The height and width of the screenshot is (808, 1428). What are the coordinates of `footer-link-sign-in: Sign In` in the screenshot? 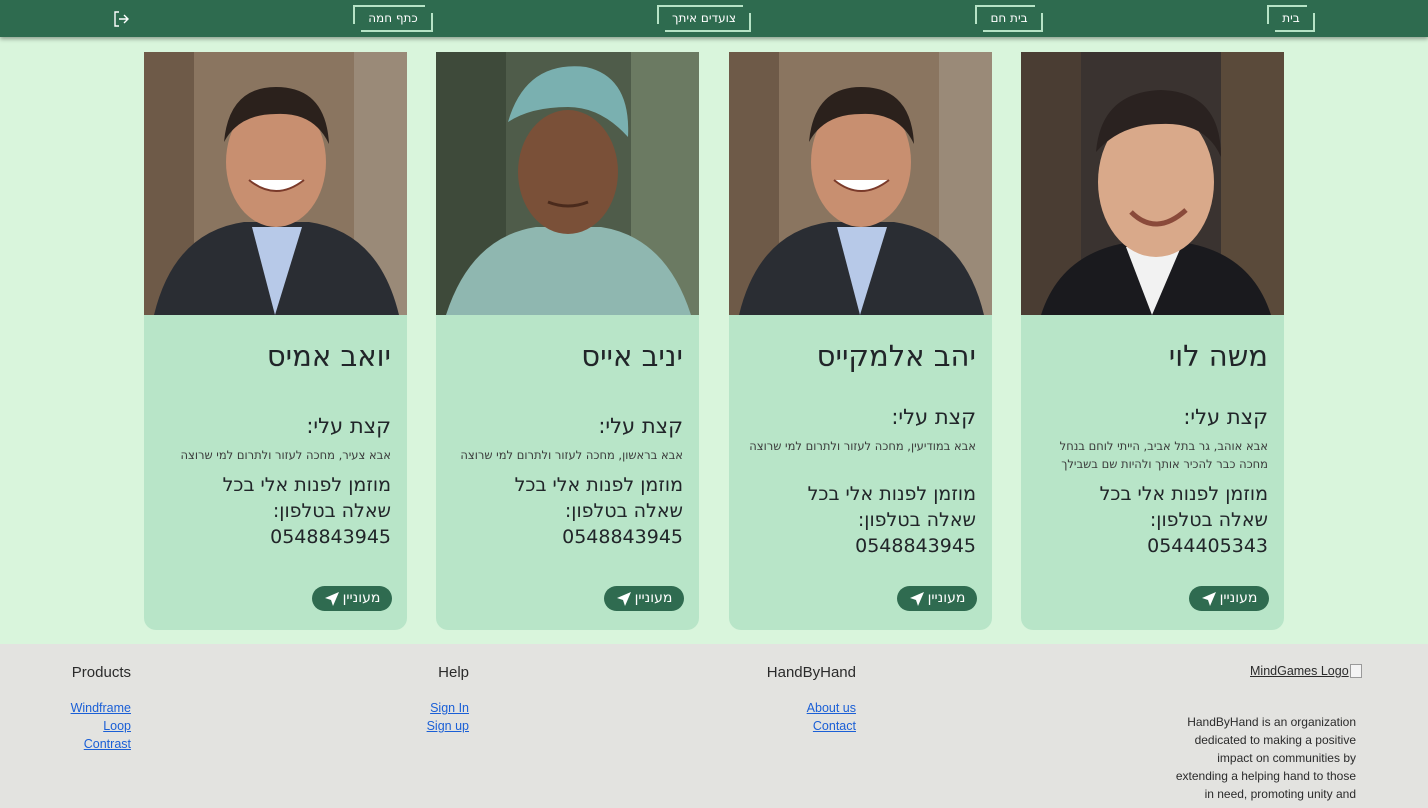 It's located at (419, 708).